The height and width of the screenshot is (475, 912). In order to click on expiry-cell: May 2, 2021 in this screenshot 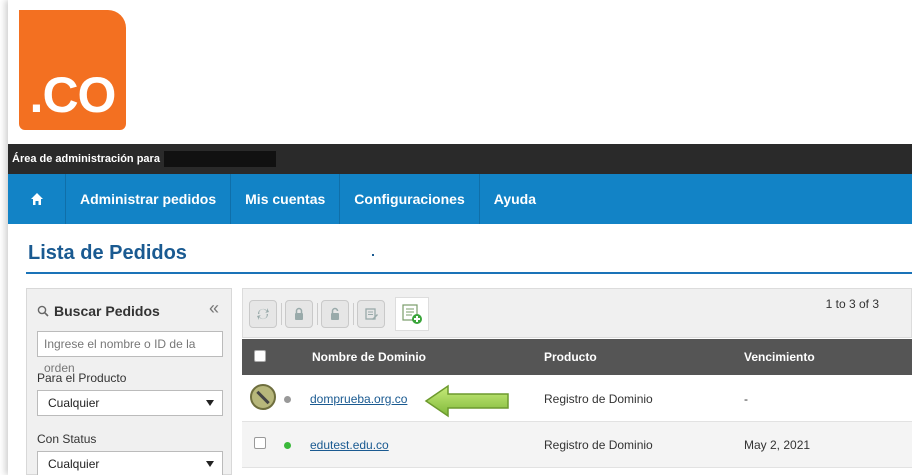, I will do `click(777, 445)`.